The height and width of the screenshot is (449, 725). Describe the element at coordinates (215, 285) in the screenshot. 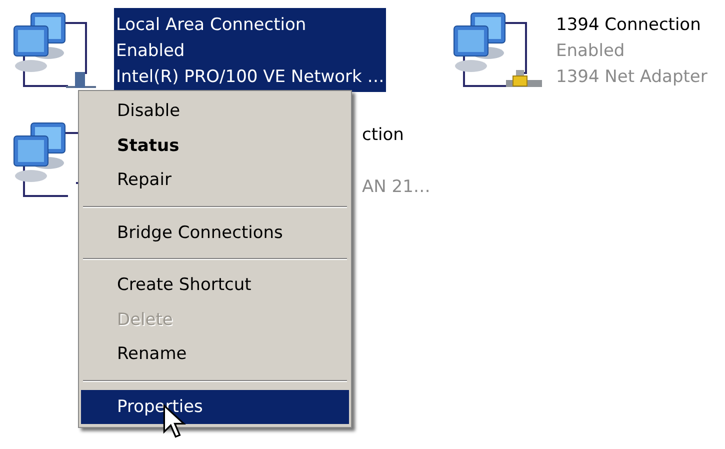

I see `menu-item: Create Shortcut` at that location.